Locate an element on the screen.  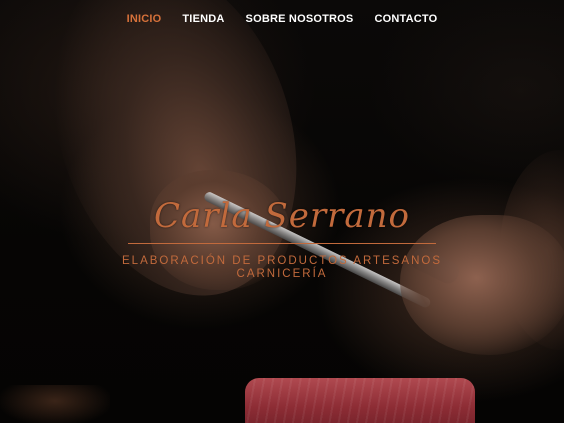
brand-divider is located at coordinates (282, 243).